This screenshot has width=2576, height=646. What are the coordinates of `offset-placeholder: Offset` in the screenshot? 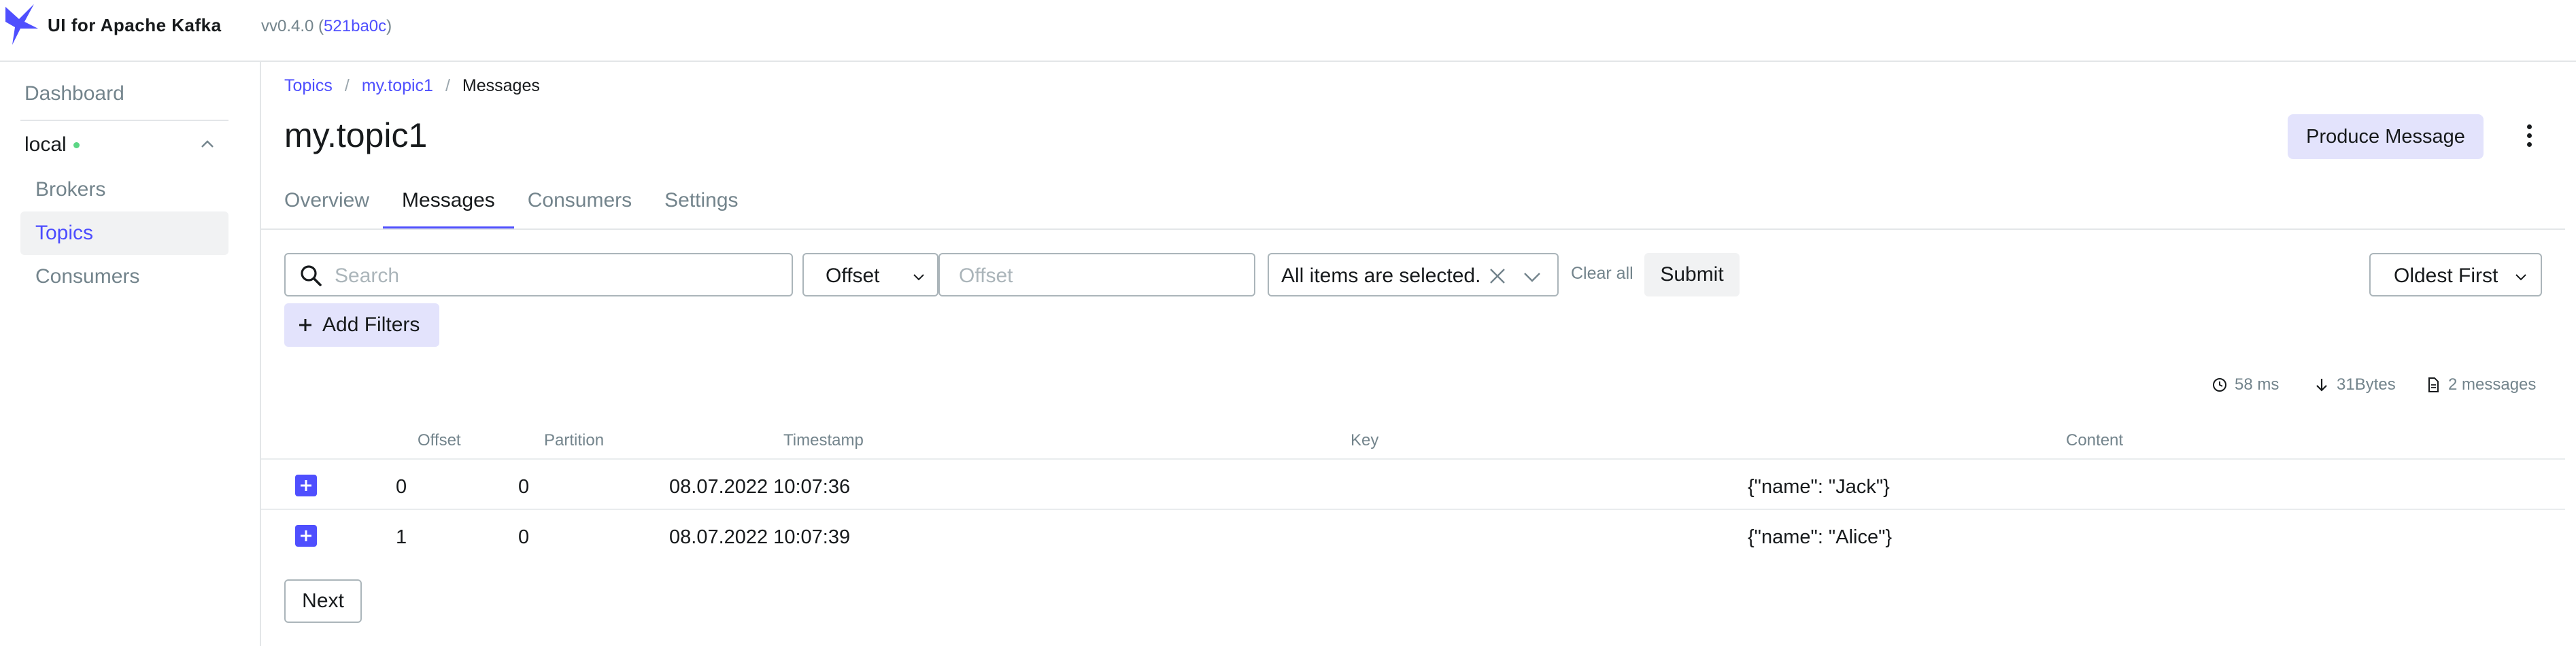 It's located at (986, 276).